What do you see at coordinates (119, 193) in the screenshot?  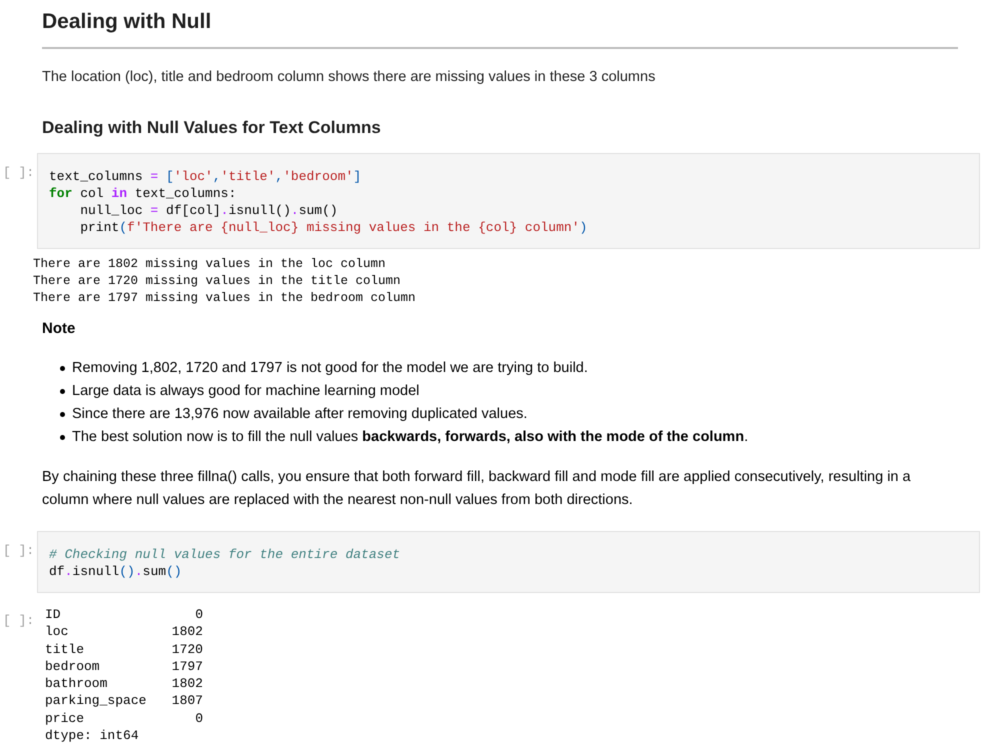 I see `code-text: in` at bounding box center [119, 193].